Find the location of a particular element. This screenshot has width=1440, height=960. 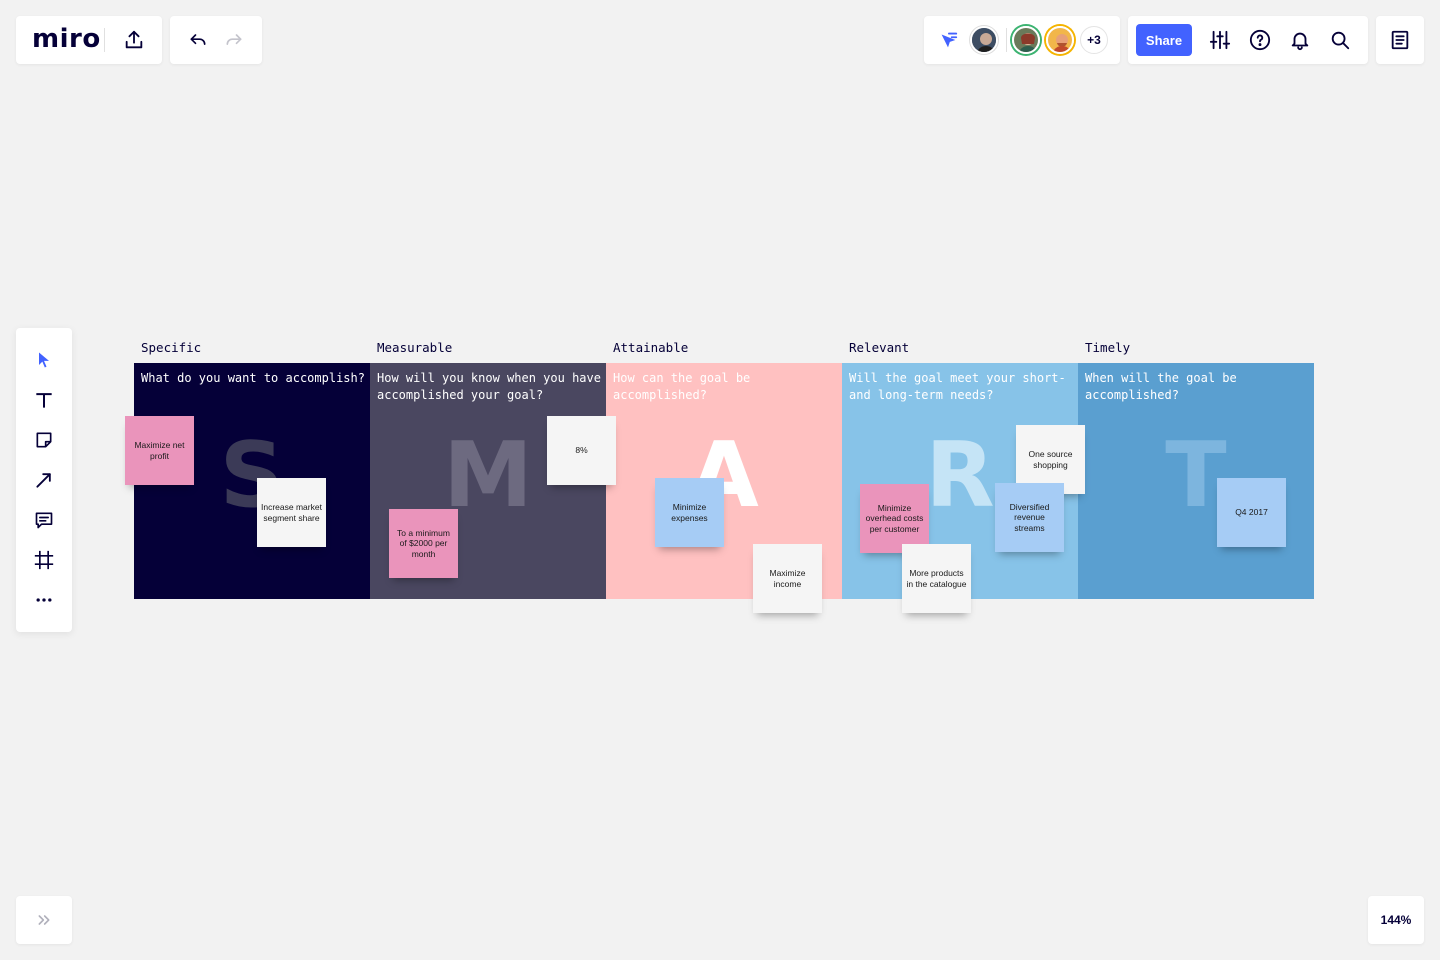

more-collaborators-badge: +3 is located at coordinates (1094, 40).